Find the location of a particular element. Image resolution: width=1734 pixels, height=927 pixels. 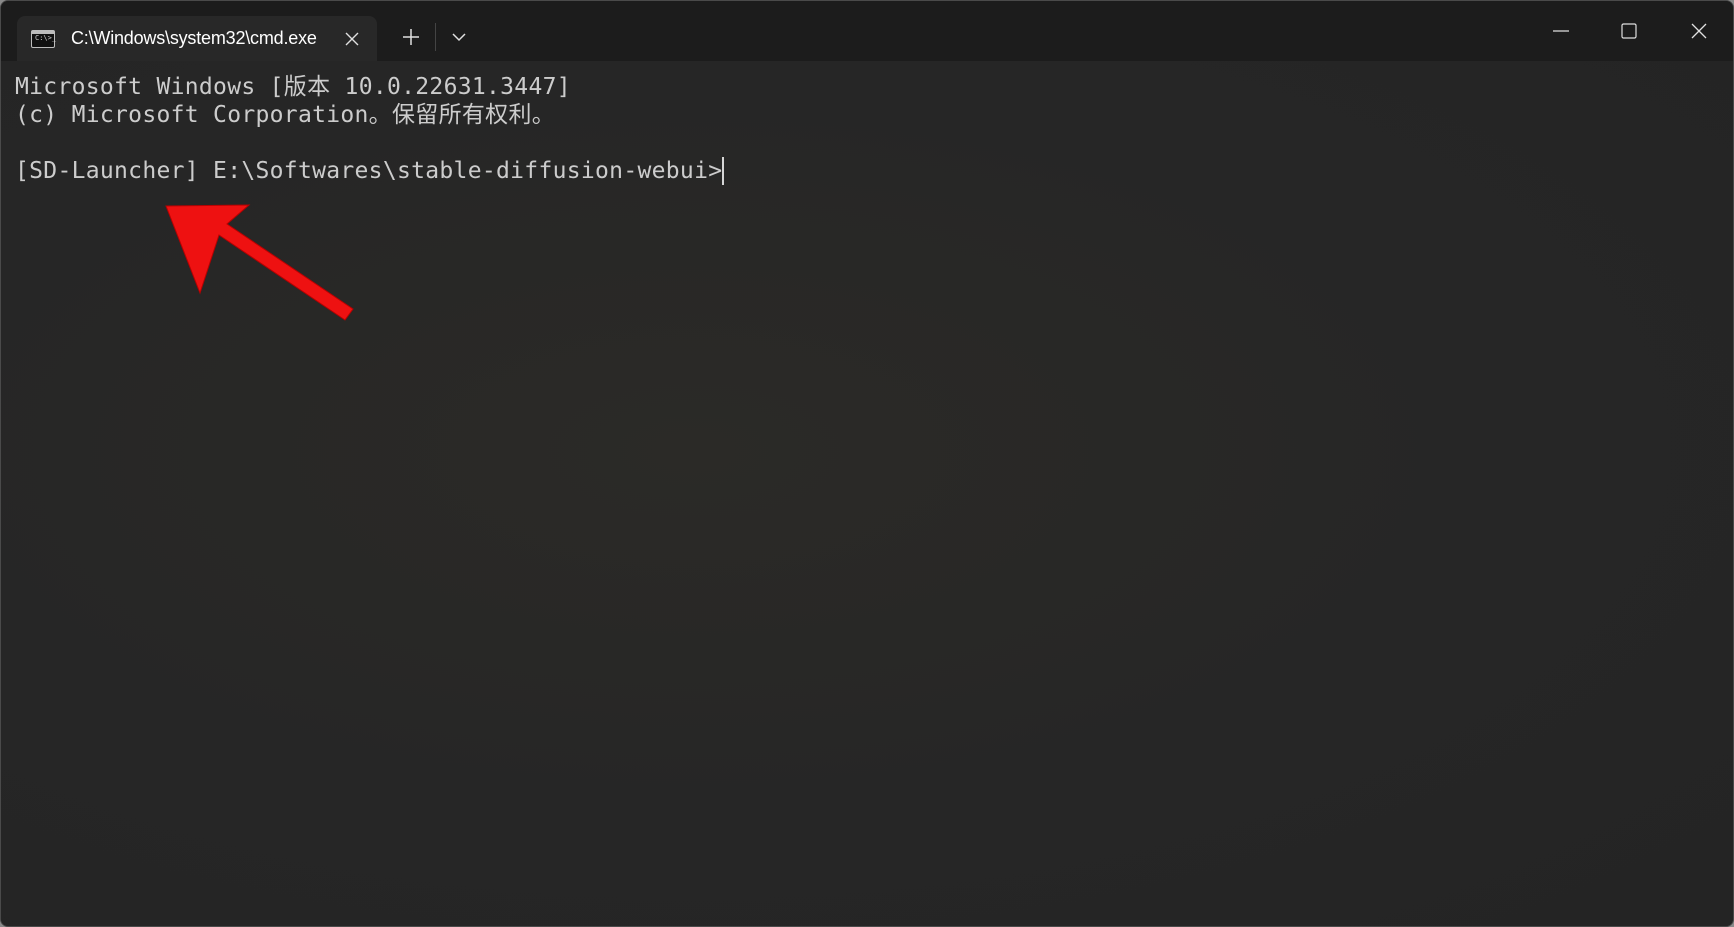

terminal-line-version: Microsoft Windows [版本 10.0.22631.3447] is located at coordinates (293, 87).